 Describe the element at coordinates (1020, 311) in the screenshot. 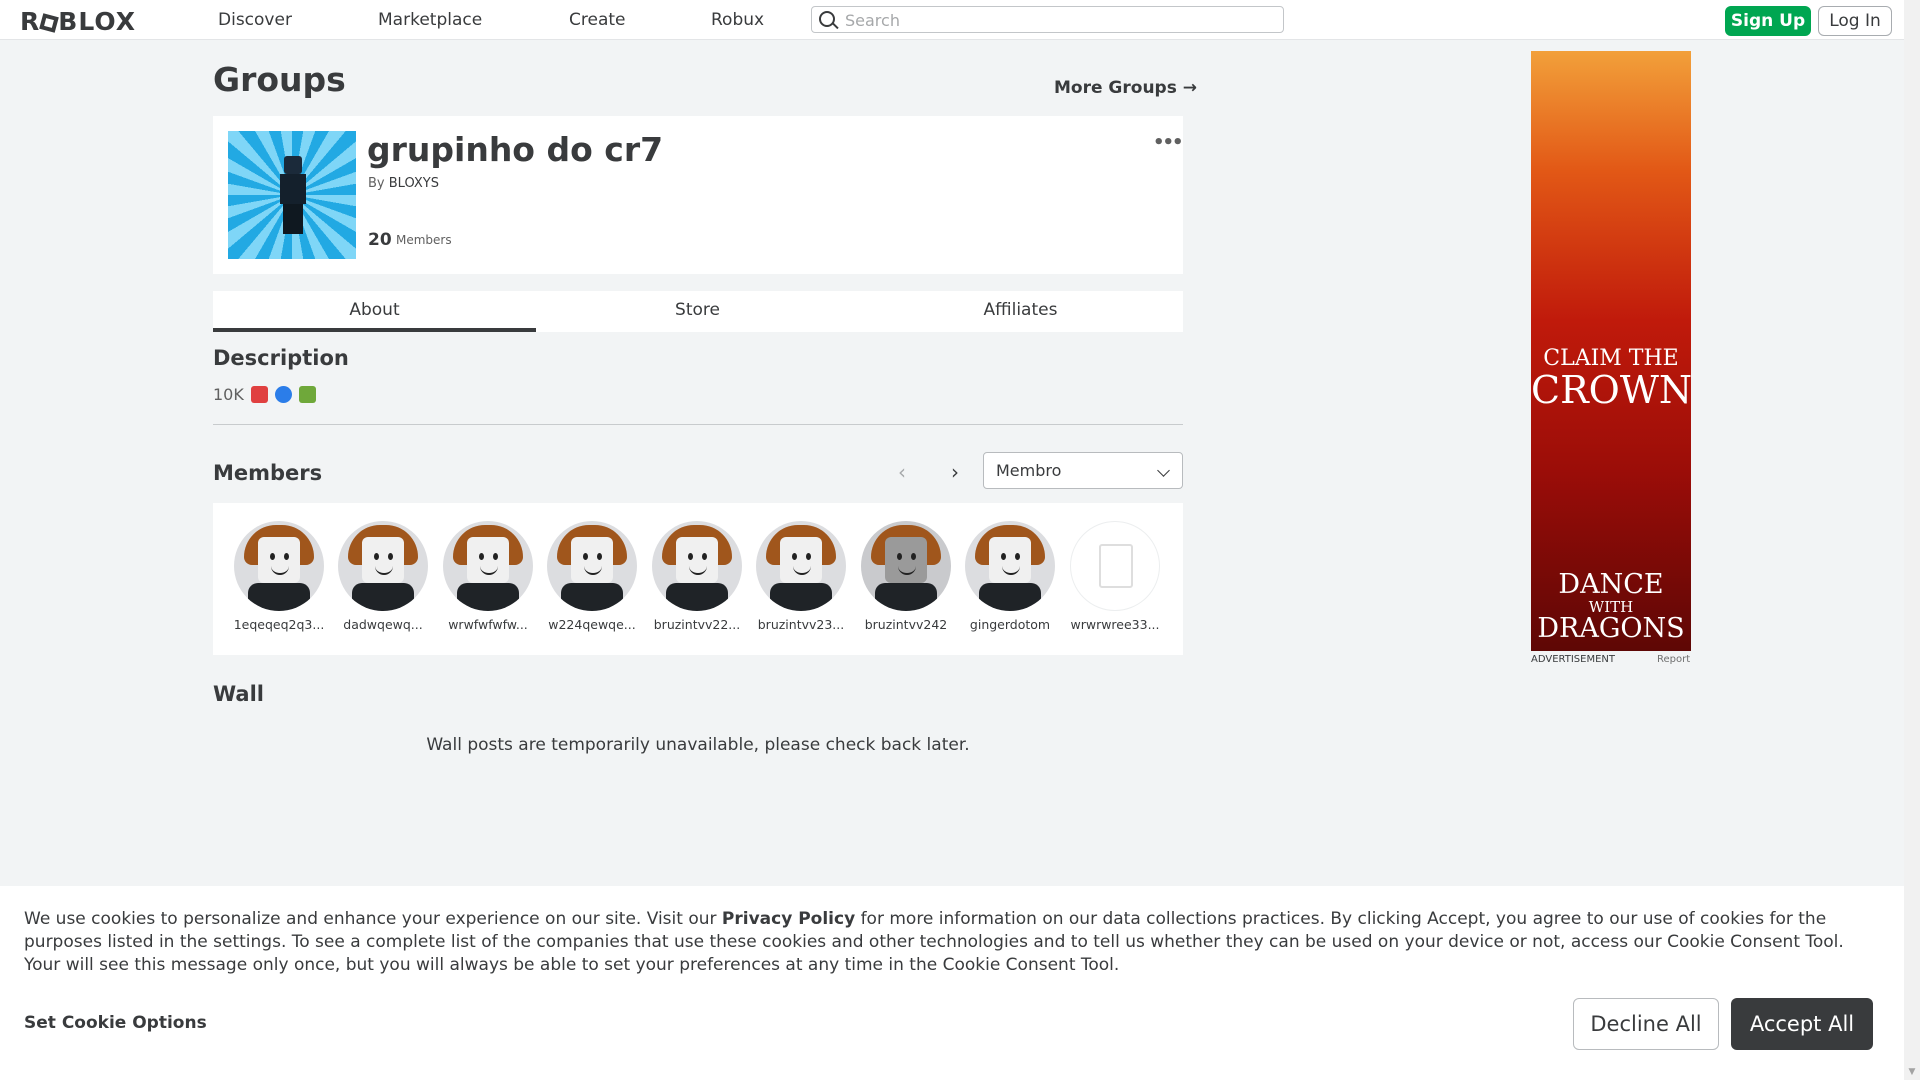

I see `tab-affiliates: Affiliates` at that location.